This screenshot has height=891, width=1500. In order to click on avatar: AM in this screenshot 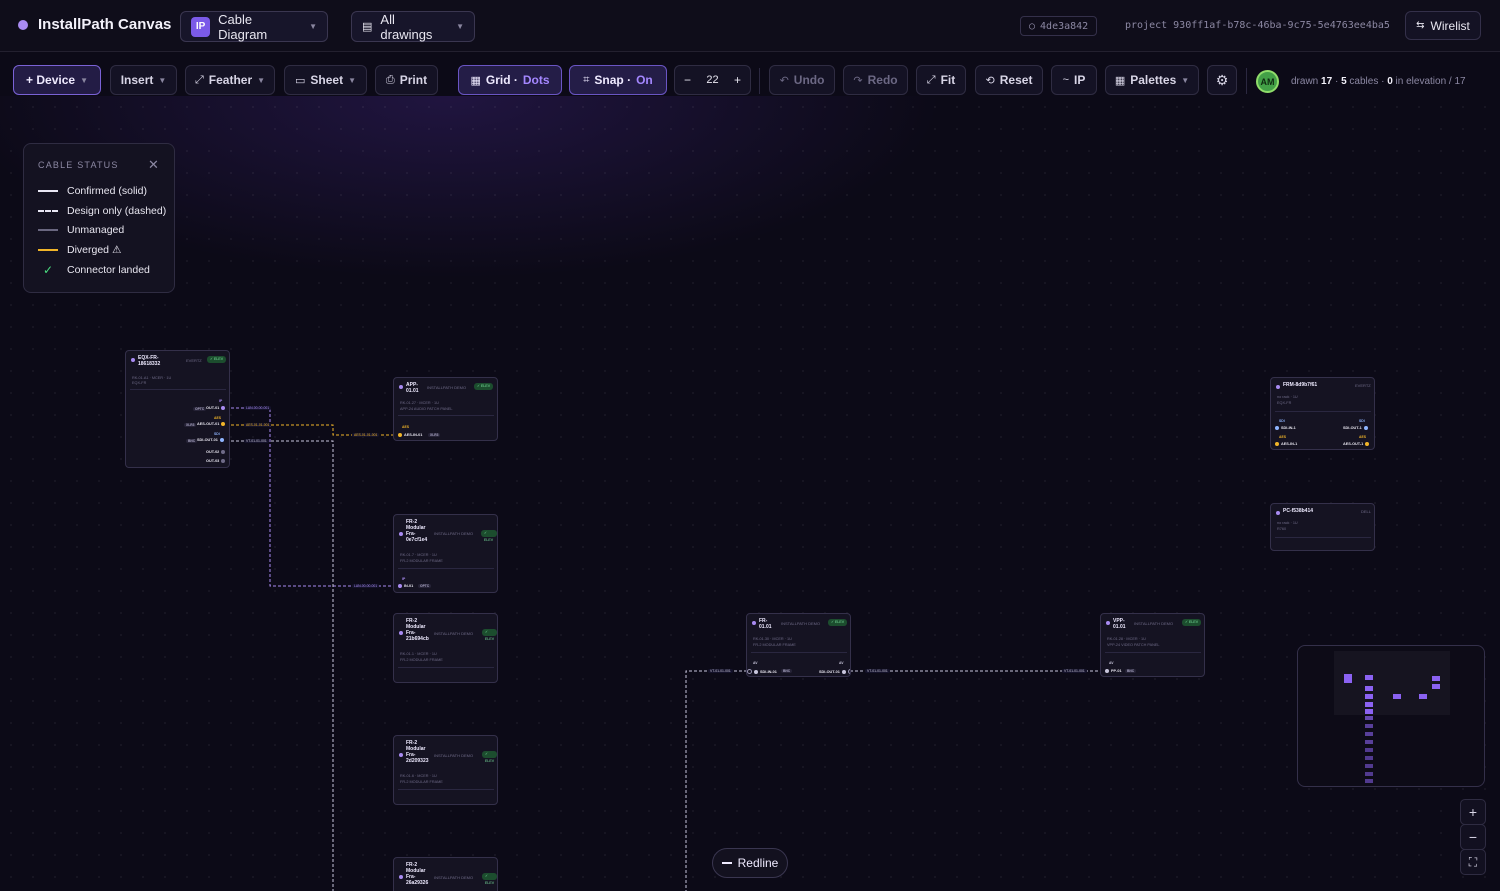, I will do `click(1267, 81)`.